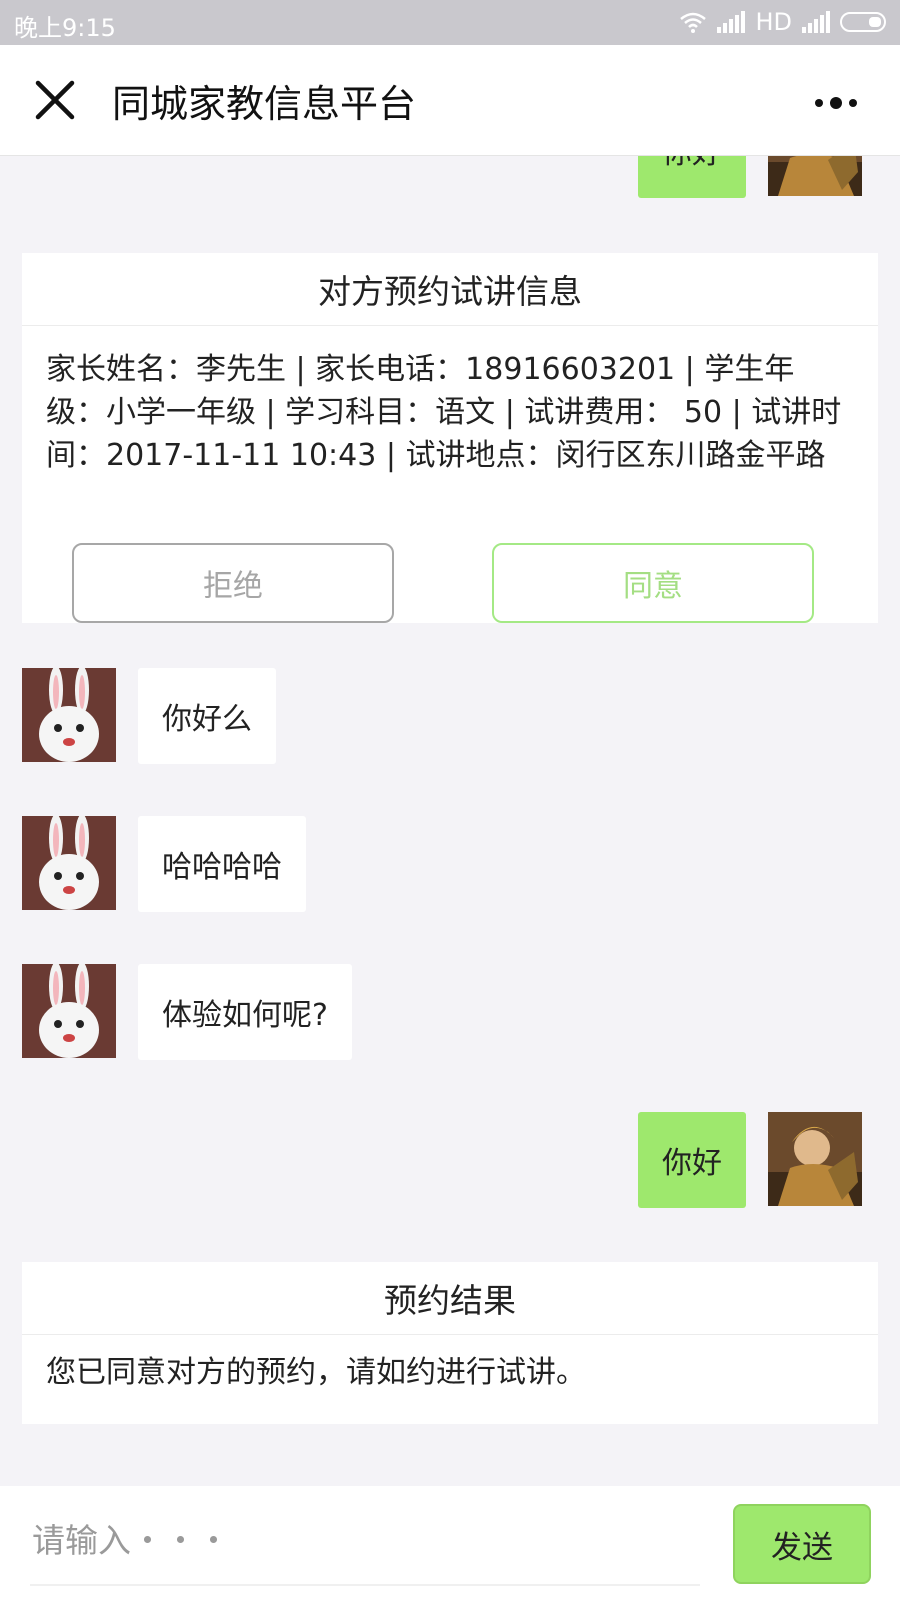 Image resolution: width=900 pixels, height=1600 pixels. What do you see at coordinates (450, 1298) in the screenshot?
I see `result-card-title: 预约结果` at bounding box center [450, 1298].